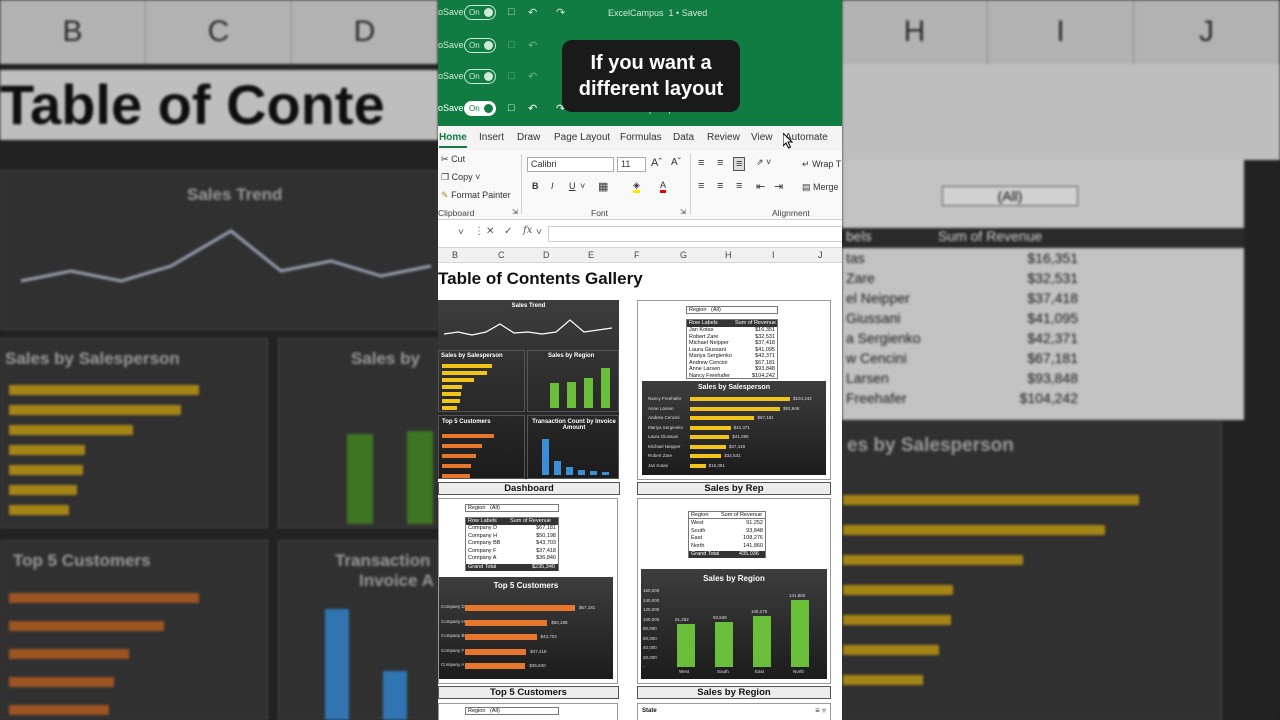  I want to click on copy-label: Copy, so click(462, 177).